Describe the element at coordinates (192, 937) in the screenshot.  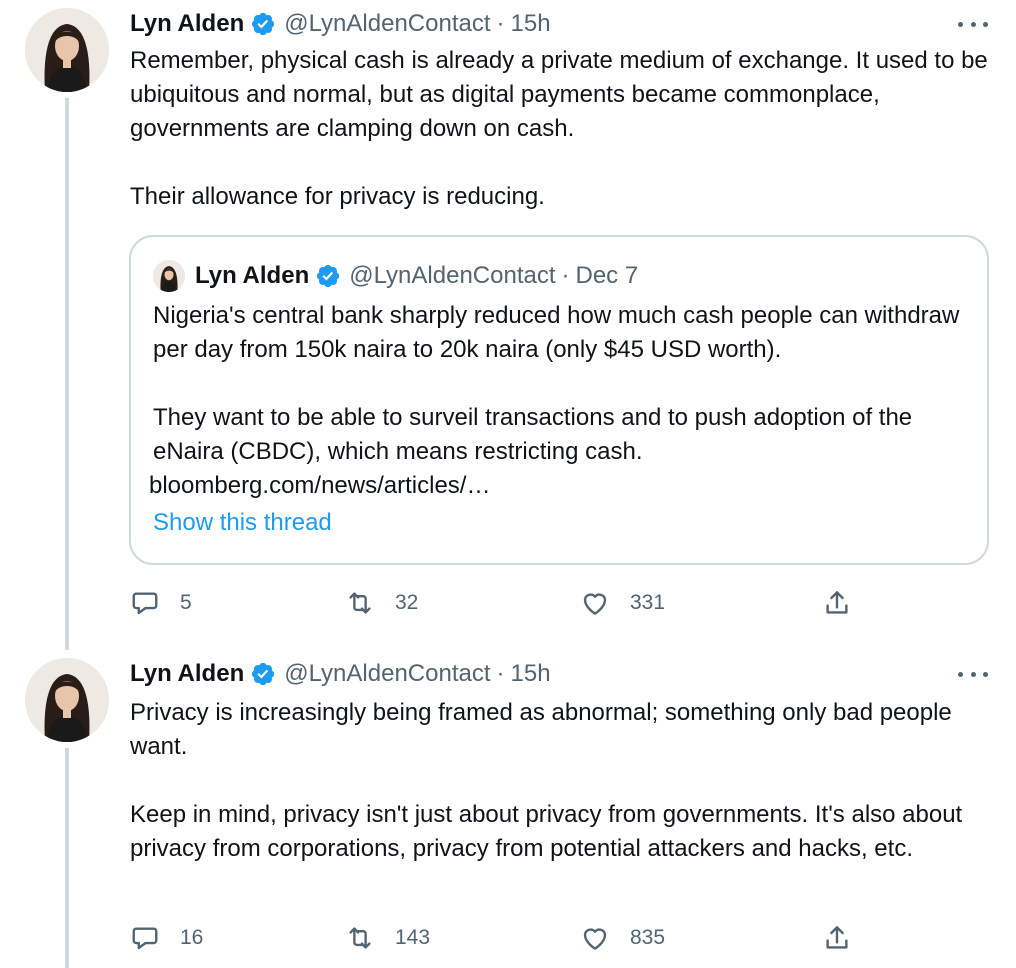
I see `reply-count: 16` at that location.